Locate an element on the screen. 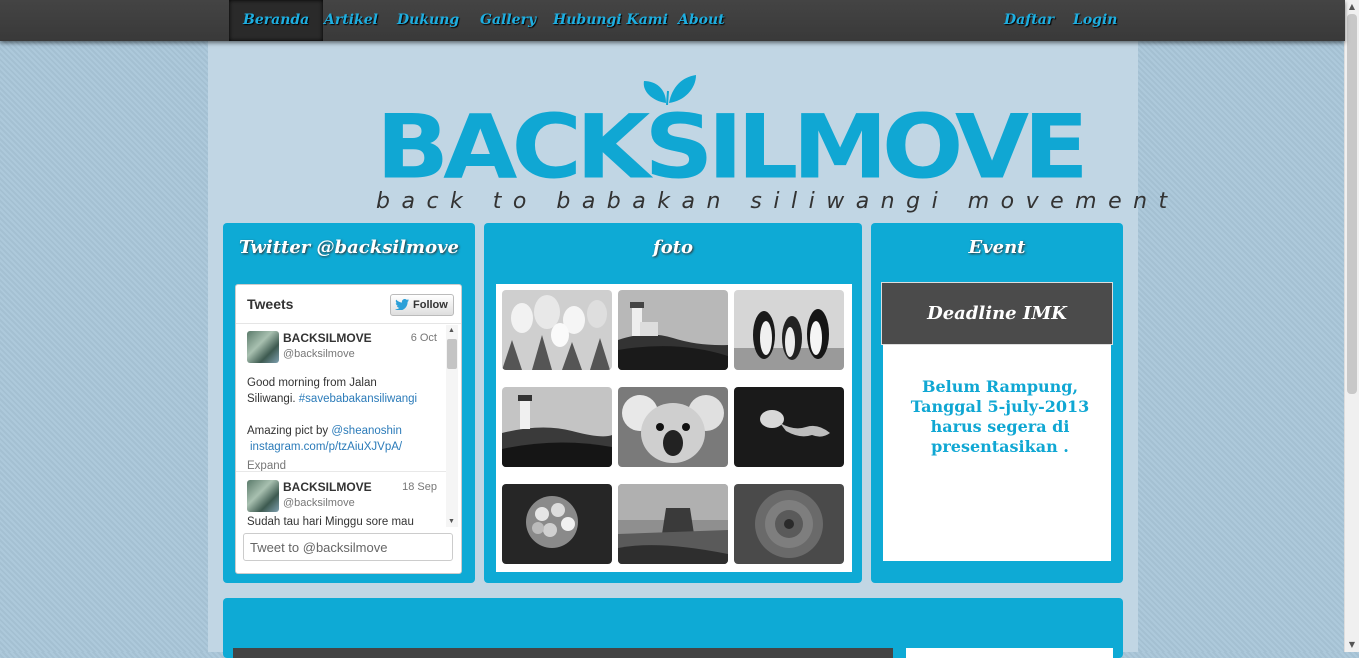 The height and width of the screenshot is (658, 1359). follow-button-label: Follow is located at coordinates (430, 305).